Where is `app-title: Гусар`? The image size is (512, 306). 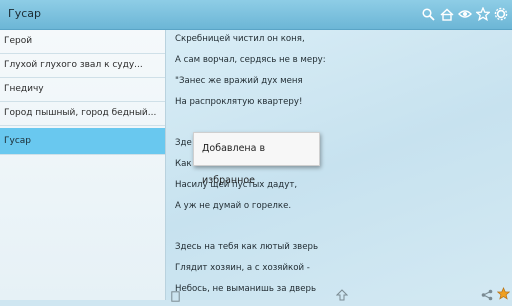 app-title: Гусар is located at coordinates (24, 13).